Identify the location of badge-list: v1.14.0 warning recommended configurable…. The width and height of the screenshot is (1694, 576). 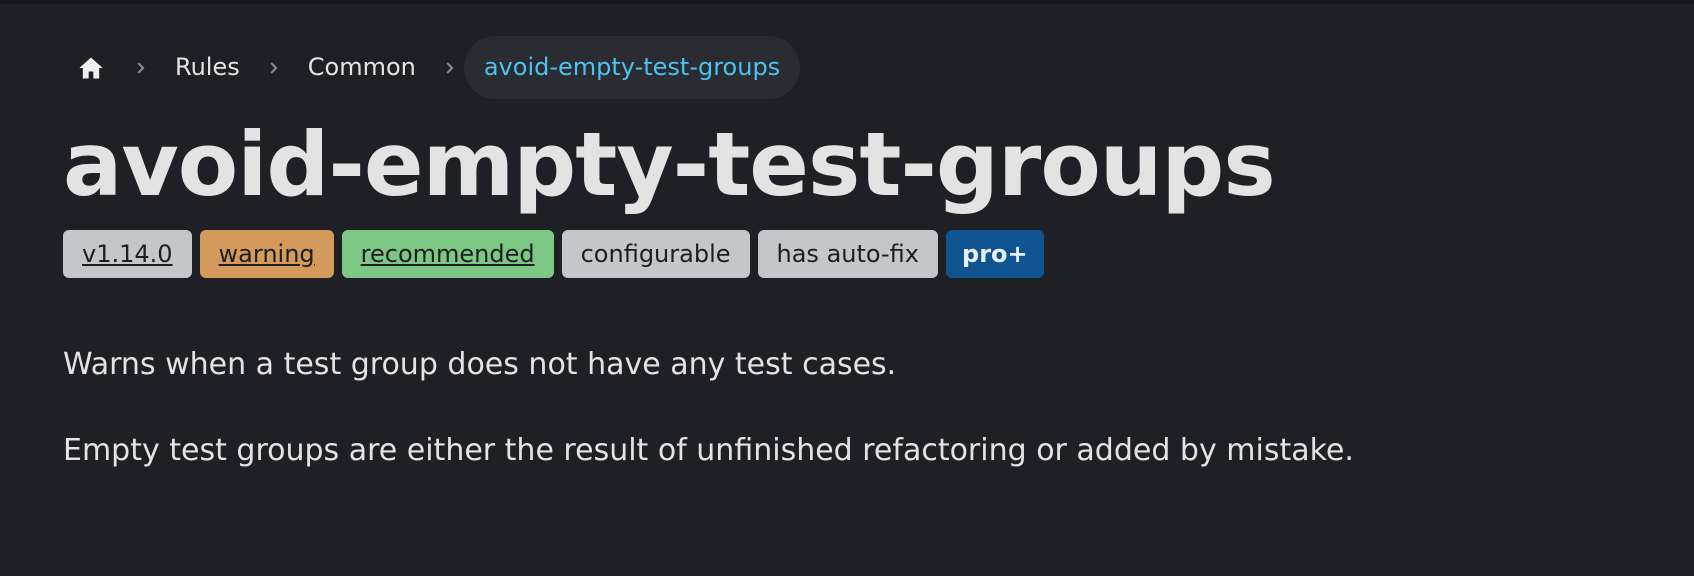
(843, 254).